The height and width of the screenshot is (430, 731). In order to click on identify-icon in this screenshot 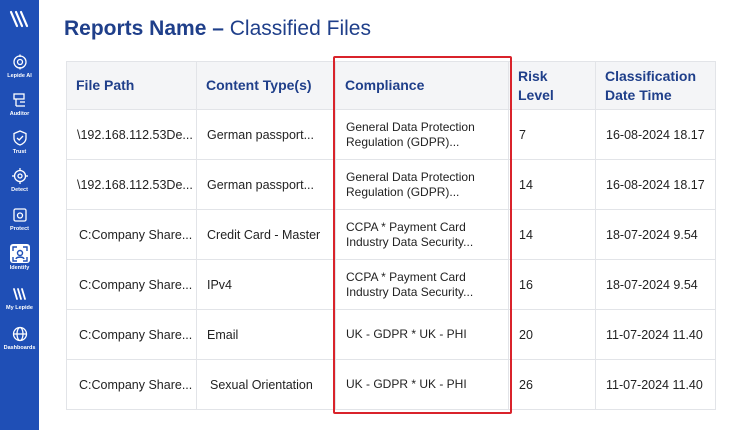, I will do `click(19, 253)`.